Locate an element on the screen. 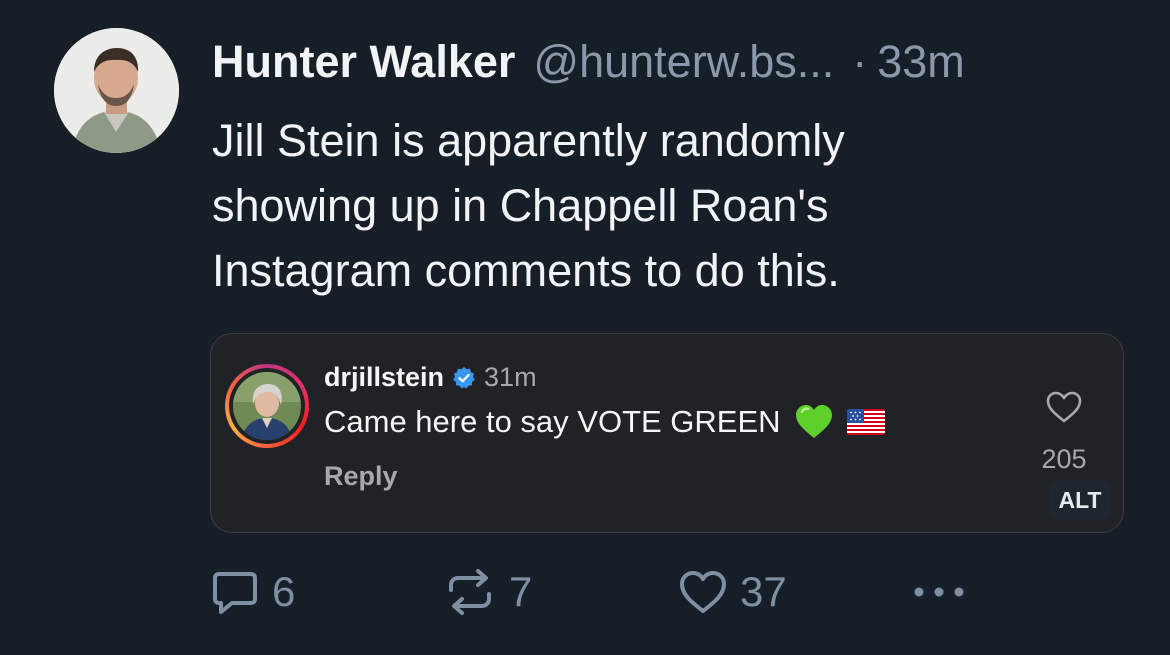 Image resolution: width=1170 pixels, height=655 pixels. post-timestamp: 33m is located at coordinates (921, 62).